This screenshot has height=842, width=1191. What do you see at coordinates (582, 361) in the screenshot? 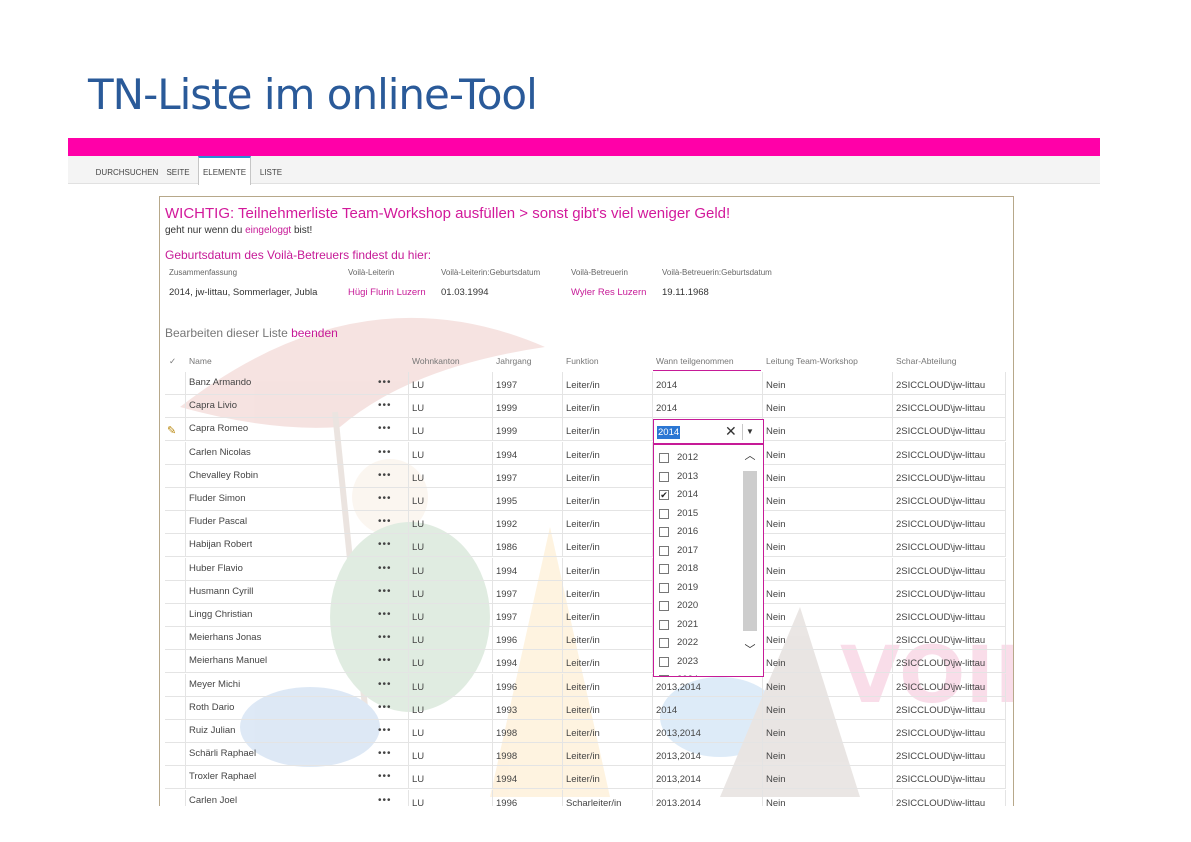
I see `column-header-funktion: Funktion` at bounding box center [582, 361].